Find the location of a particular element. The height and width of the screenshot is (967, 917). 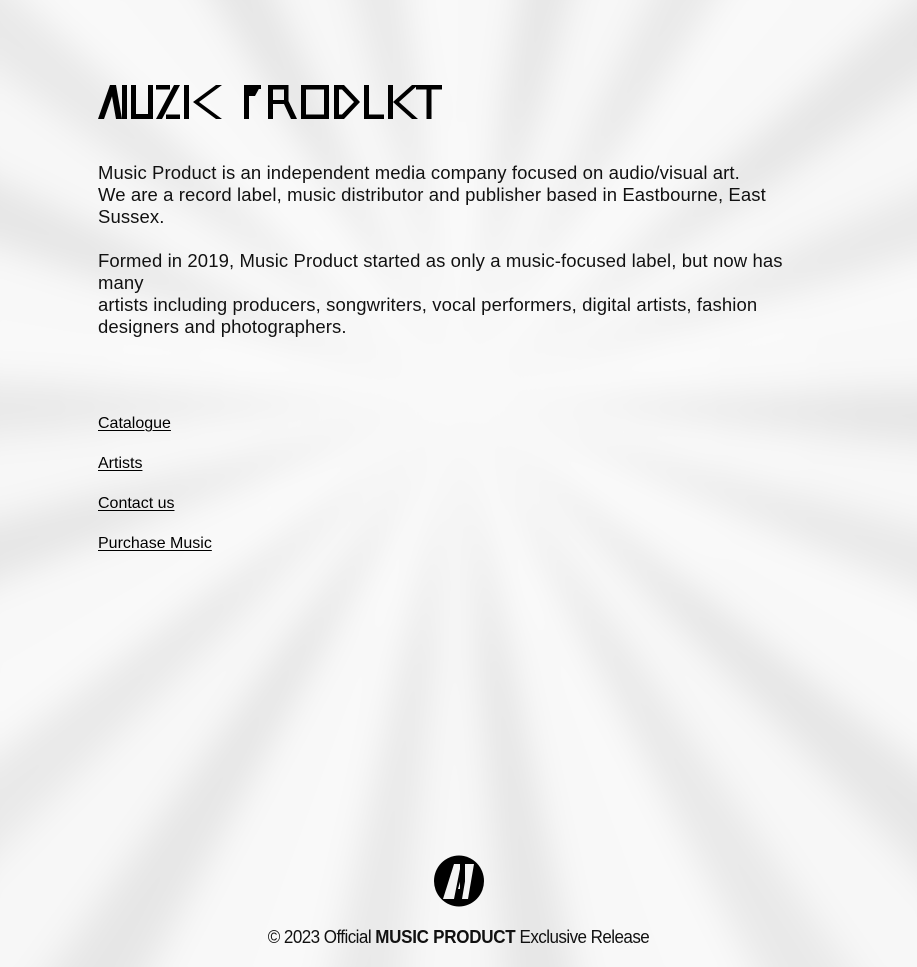

m-circle-logo-icon is located at coordinates (459, 881).